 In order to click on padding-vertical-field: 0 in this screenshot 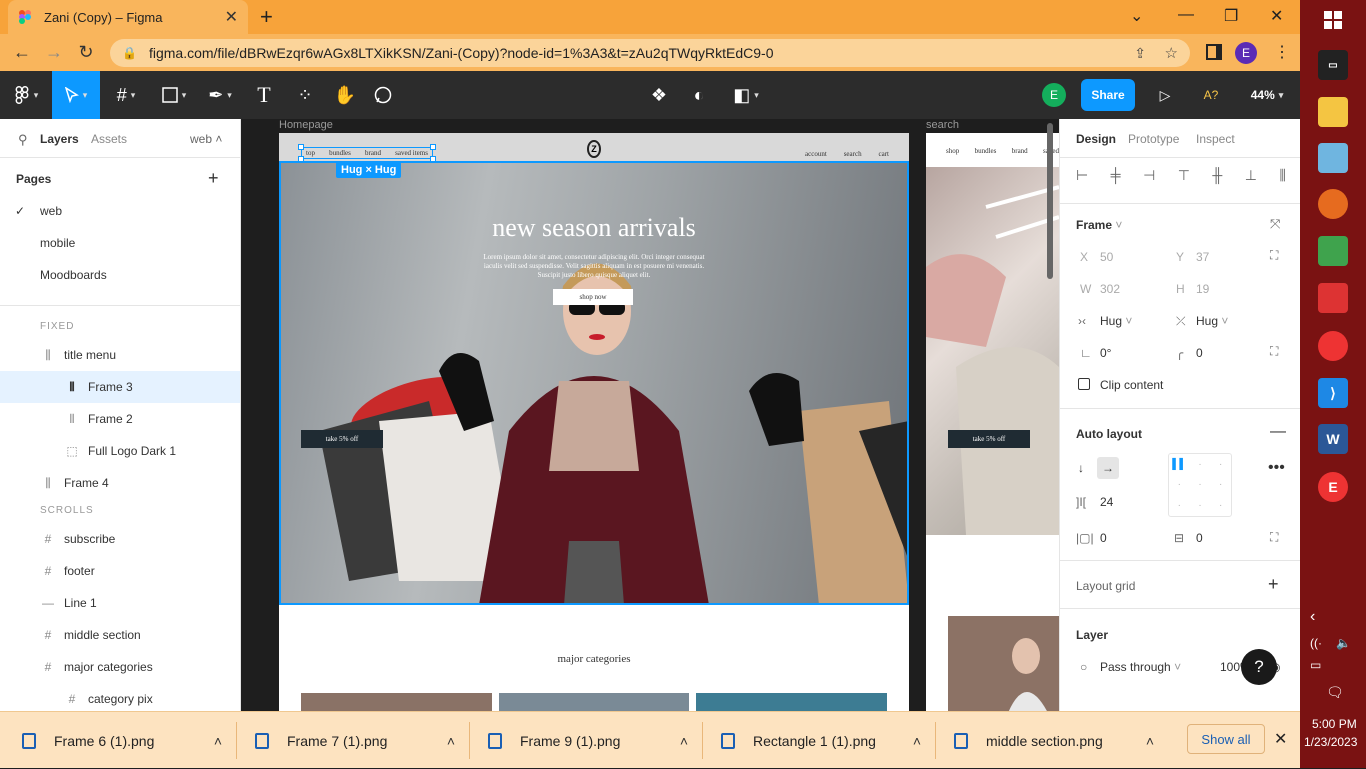, I will do `click(1199, 538)`.